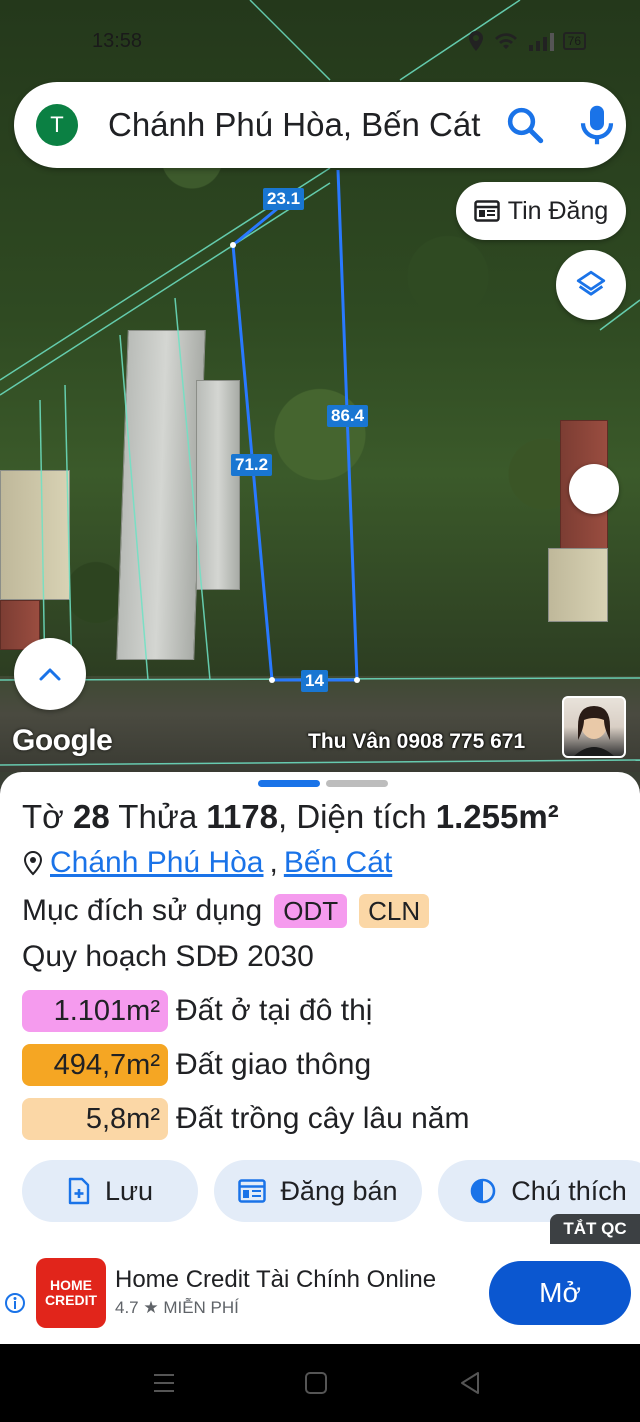 Image resolution: width=640 pixels, height=1422 pixels. Describe the element at coordinates (483, 1191) in the screenshot. I see `contrast-icon` at that location.